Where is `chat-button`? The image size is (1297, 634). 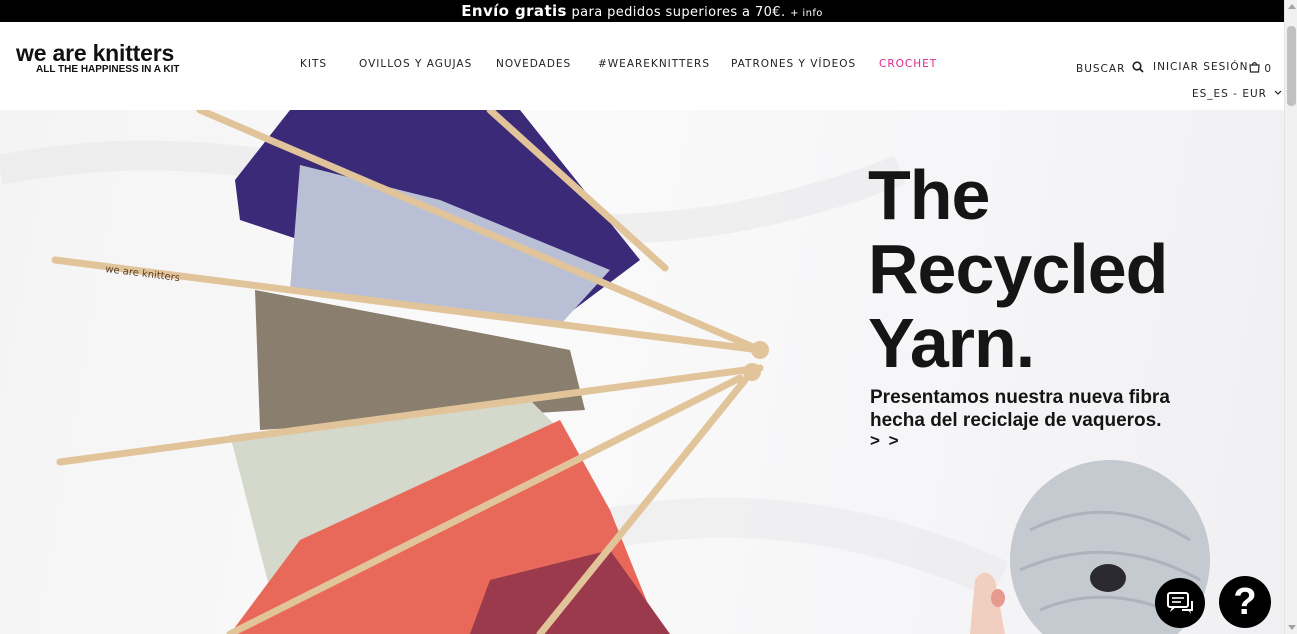
chat-button is located at coordinates (1180, 603).